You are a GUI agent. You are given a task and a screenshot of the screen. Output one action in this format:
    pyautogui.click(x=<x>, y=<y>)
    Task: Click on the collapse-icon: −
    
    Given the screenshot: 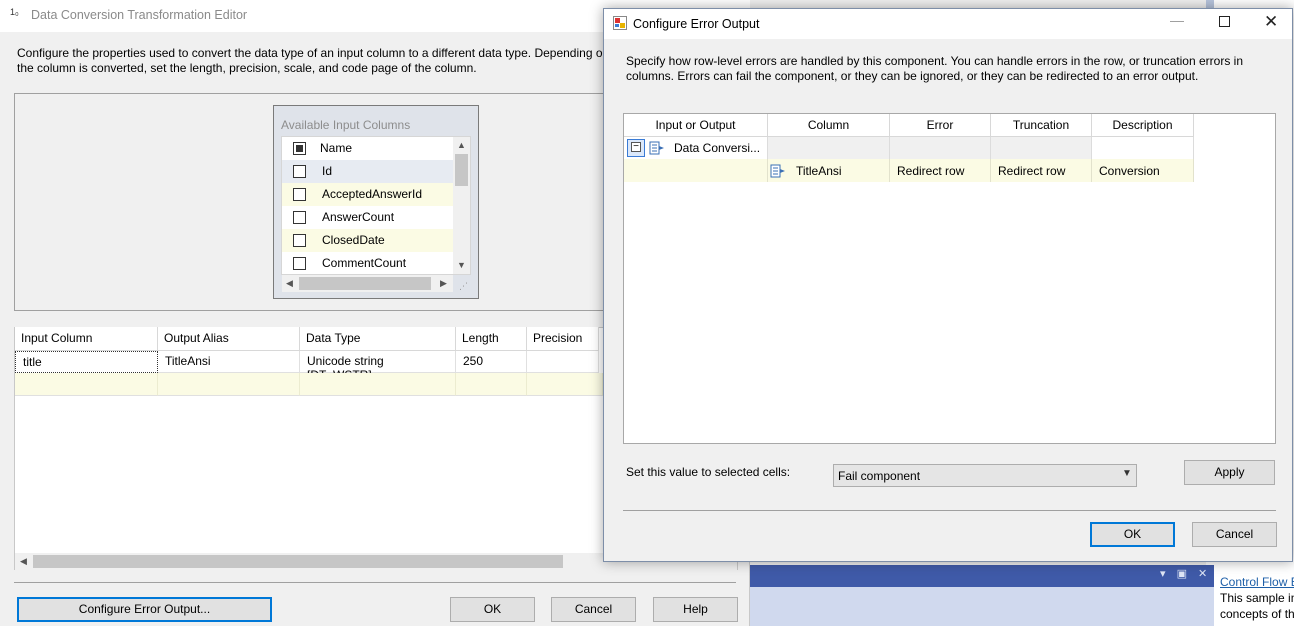 What is the action you would take?
    pyautogui.click(x=636, y=148)
    